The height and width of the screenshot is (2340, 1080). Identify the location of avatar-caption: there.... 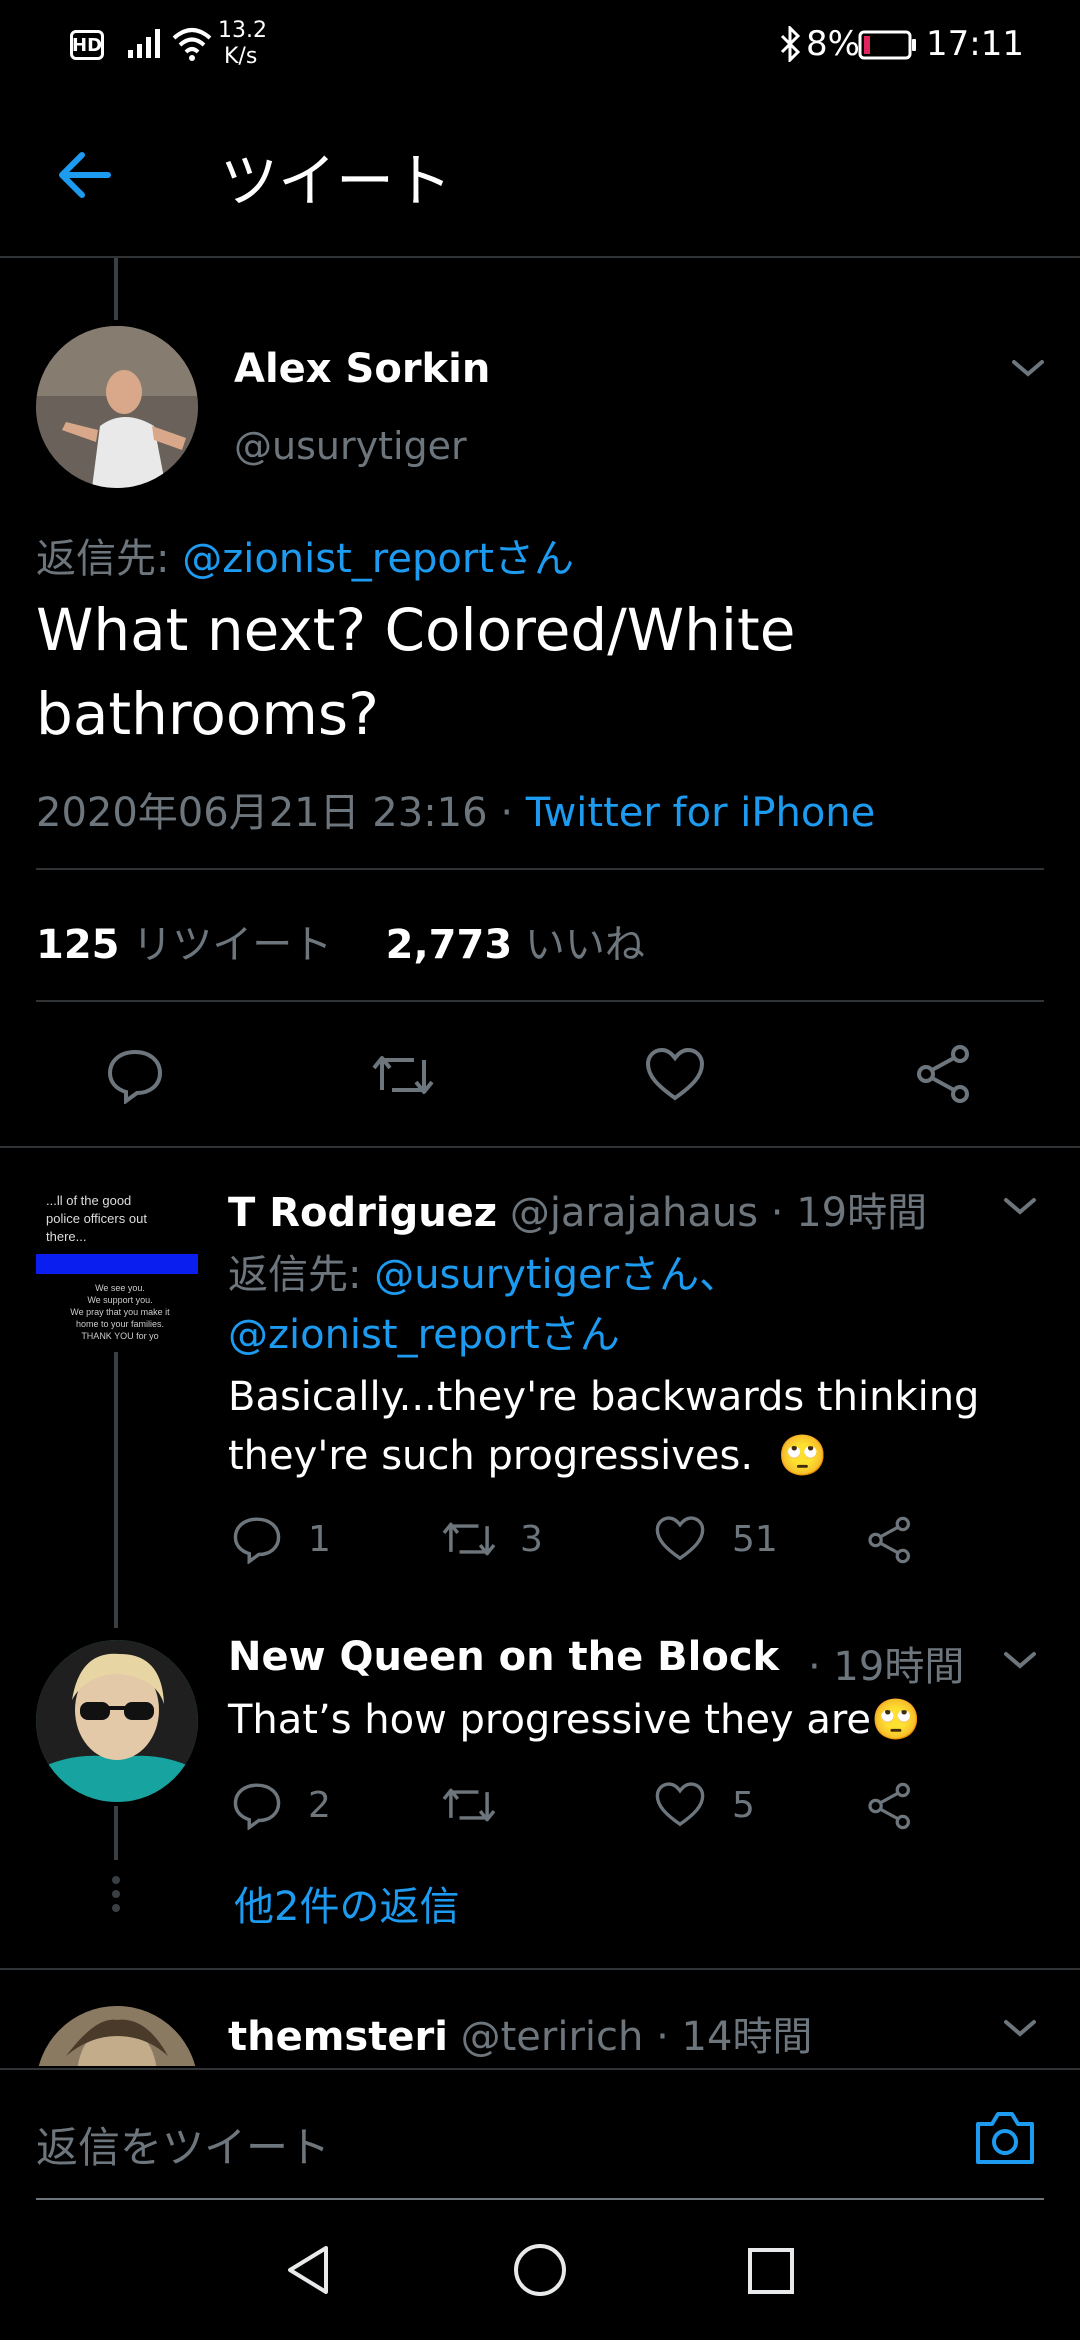
(66, 1236).